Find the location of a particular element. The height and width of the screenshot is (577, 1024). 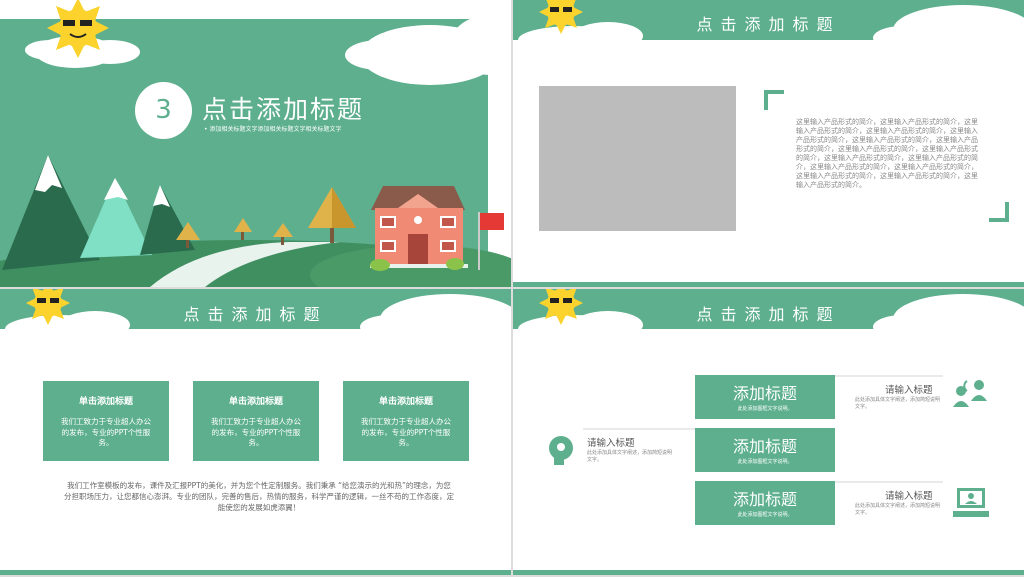

computer-user-icon is located at coordinates (971, 502).